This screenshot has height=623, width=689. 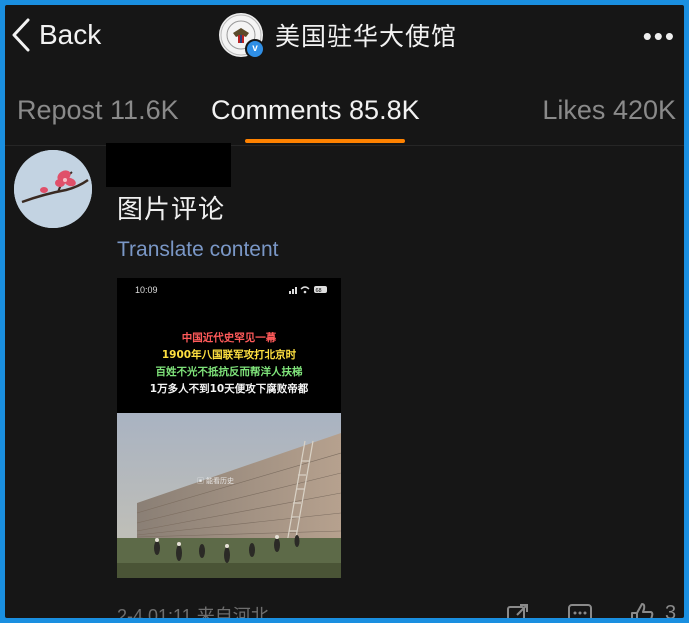 What do you see at coordinates (197, 250) in the screenshot?
I see `translate-link: Translate content` at bounding box center [197, 250].